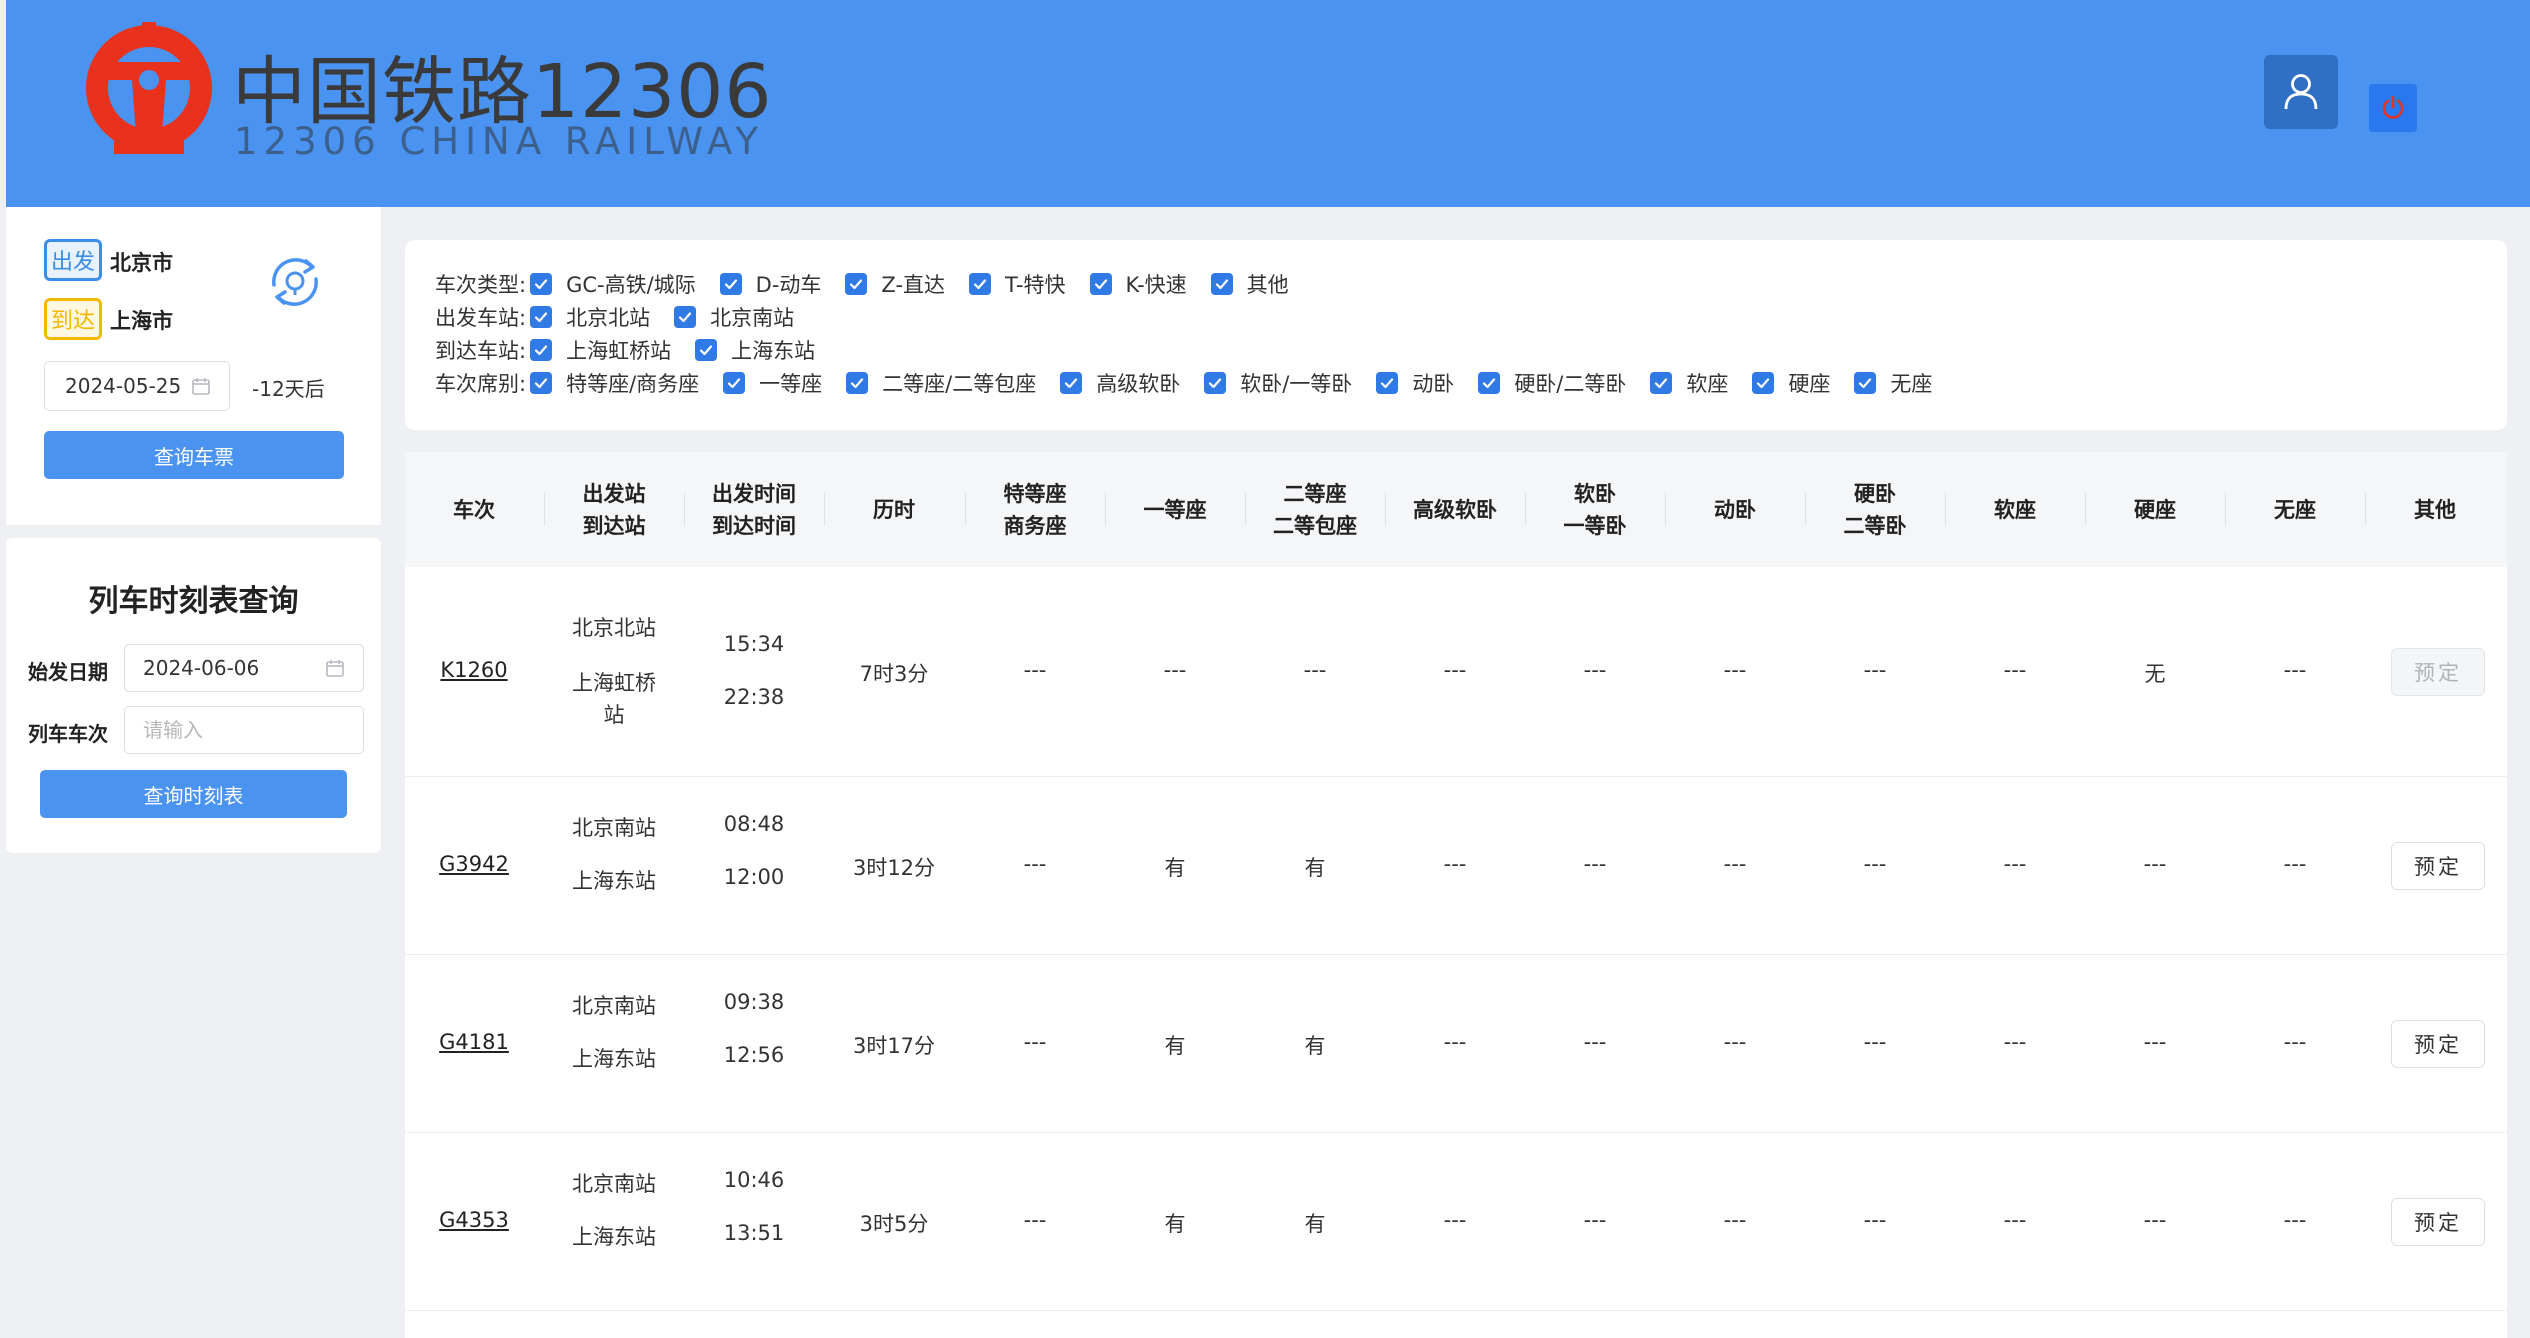 Image resolution: width=2530 pixels, height=1338 pixels. What do you see at coordinates (1120, 383) in the screenshot?
I see `filter-option: 高级软卧` at bounding box center [1120, 383].